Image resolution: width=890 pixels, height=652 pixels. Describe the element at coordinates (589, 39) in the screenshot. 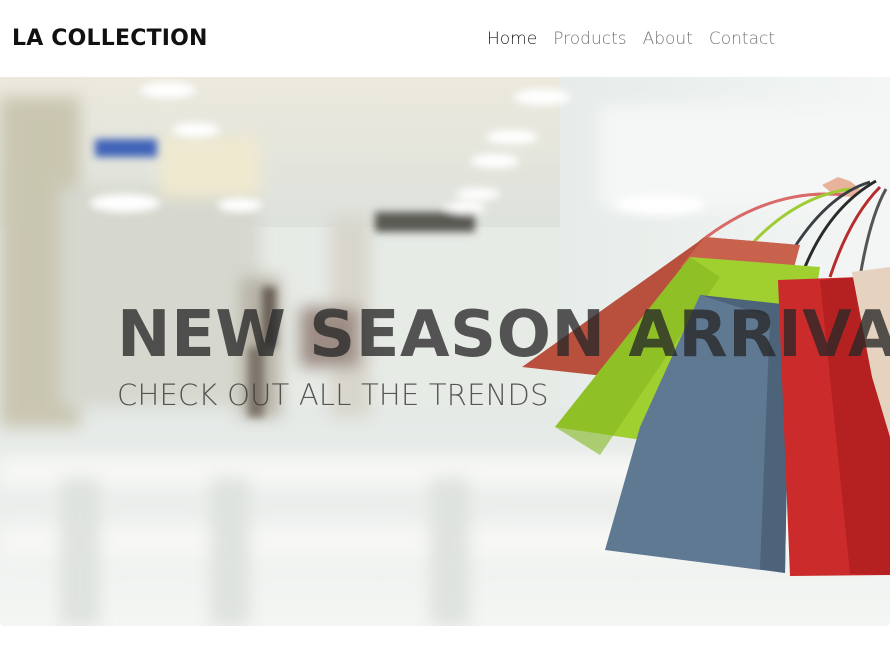

I see `nav-products-link: Products` at that location.